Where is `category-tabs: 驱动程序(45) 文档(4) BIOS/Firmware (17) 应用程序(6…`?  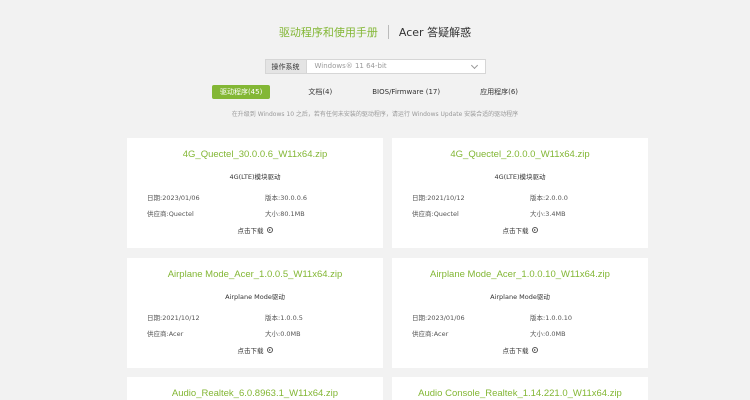
category-tabs: 驱动程序(45) 文档(4) BIOS/Firmware (17) 应用程序(6… is located at coordinates (375, 92).